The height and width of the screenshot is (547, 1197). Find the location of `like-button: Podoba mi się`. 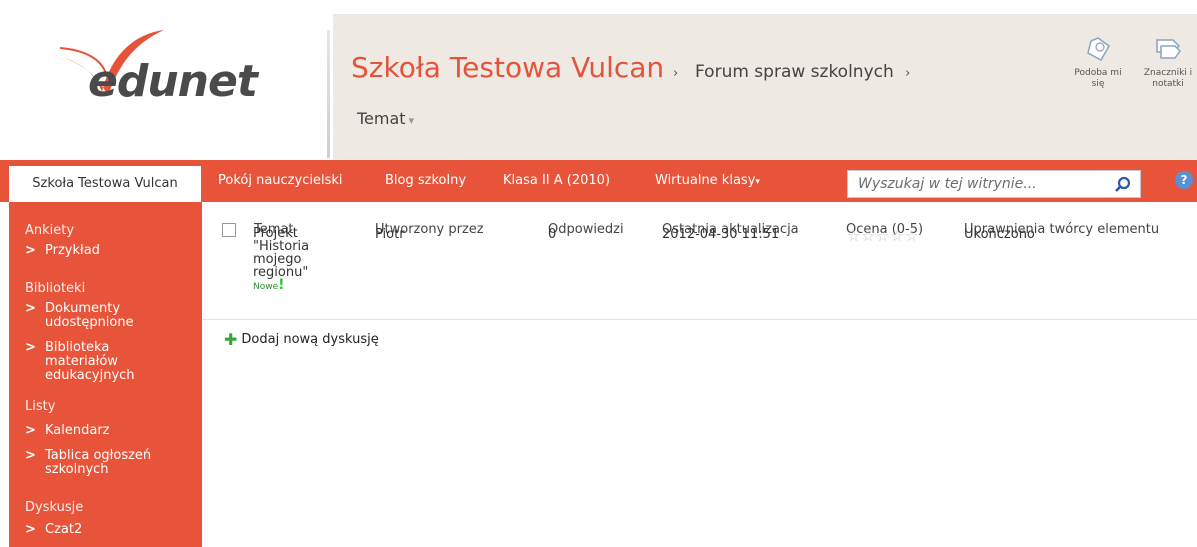

like-button: Podoba mi się is located at coordinates (1098, 63).